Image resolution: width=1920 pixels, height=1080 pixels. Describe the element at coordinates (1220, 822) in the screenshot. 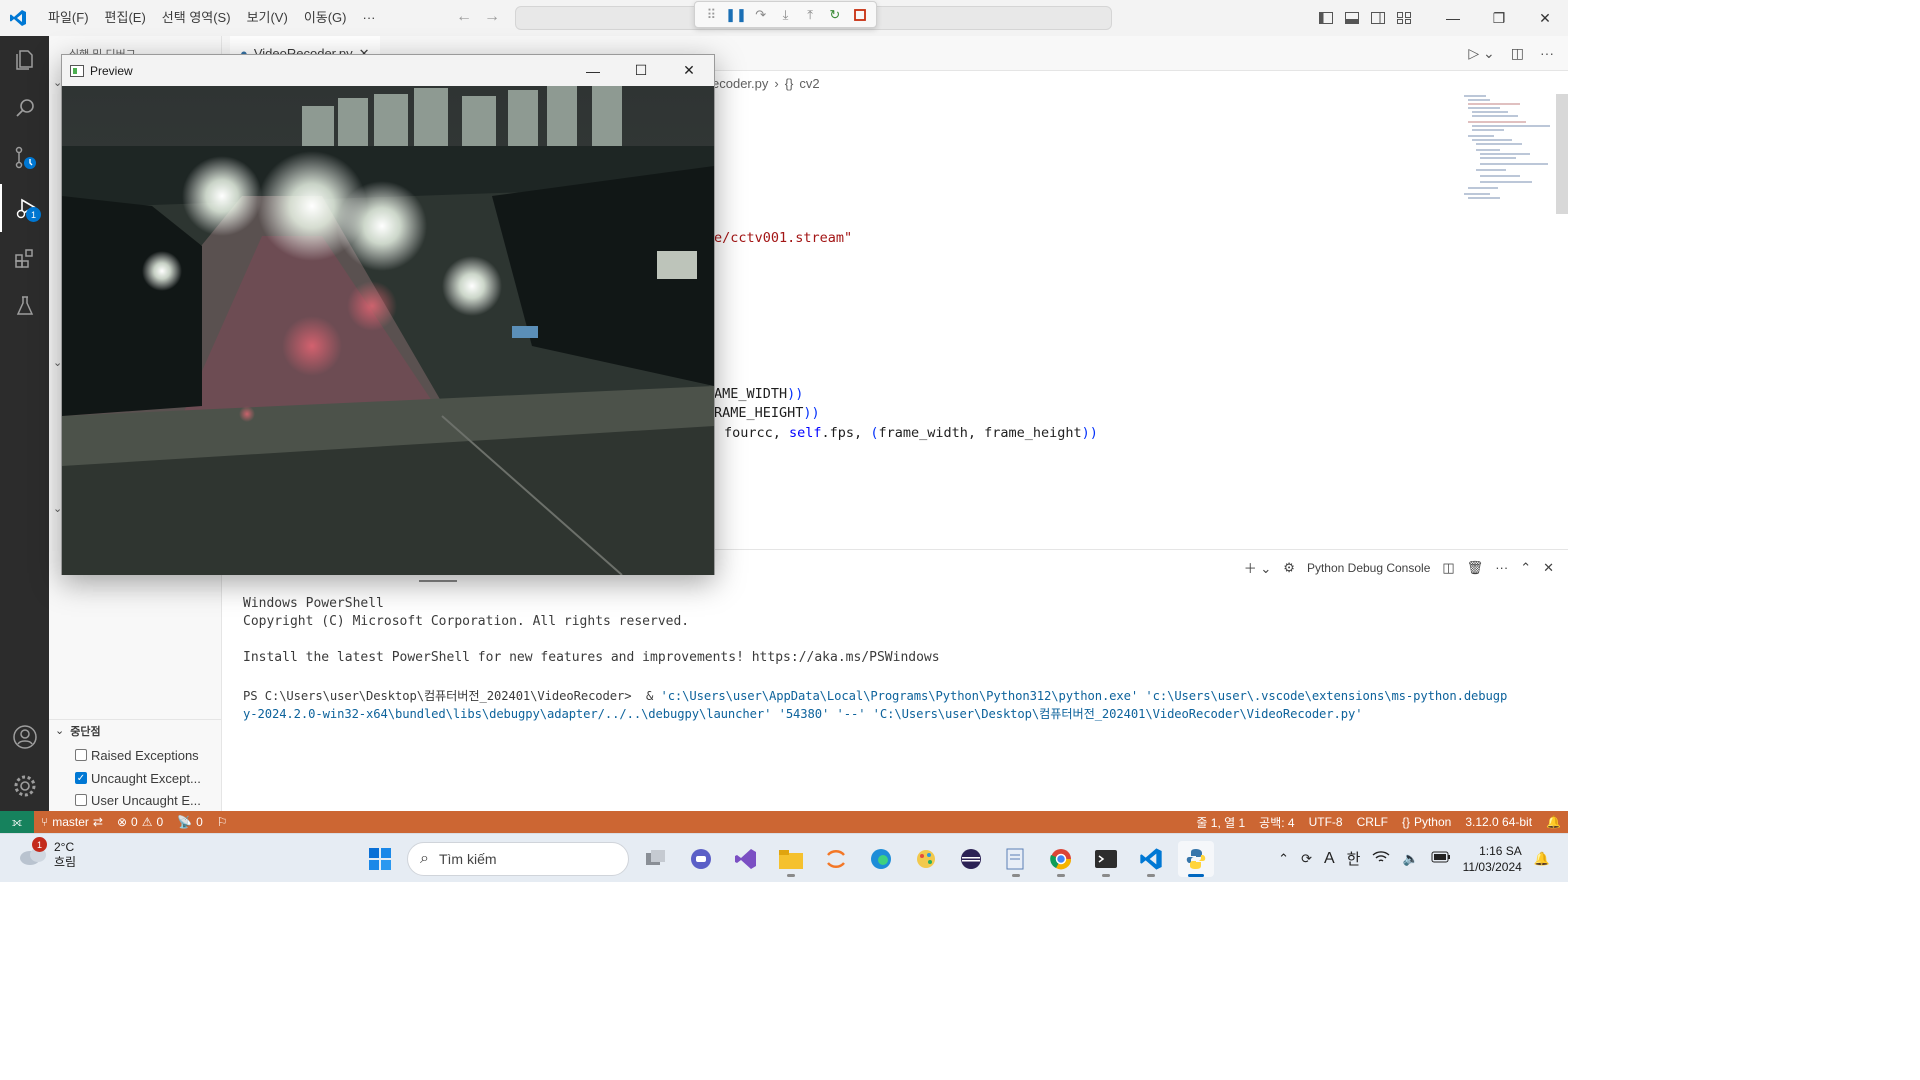

I see `cursor-position: 줄 1, 열 1` at that location.